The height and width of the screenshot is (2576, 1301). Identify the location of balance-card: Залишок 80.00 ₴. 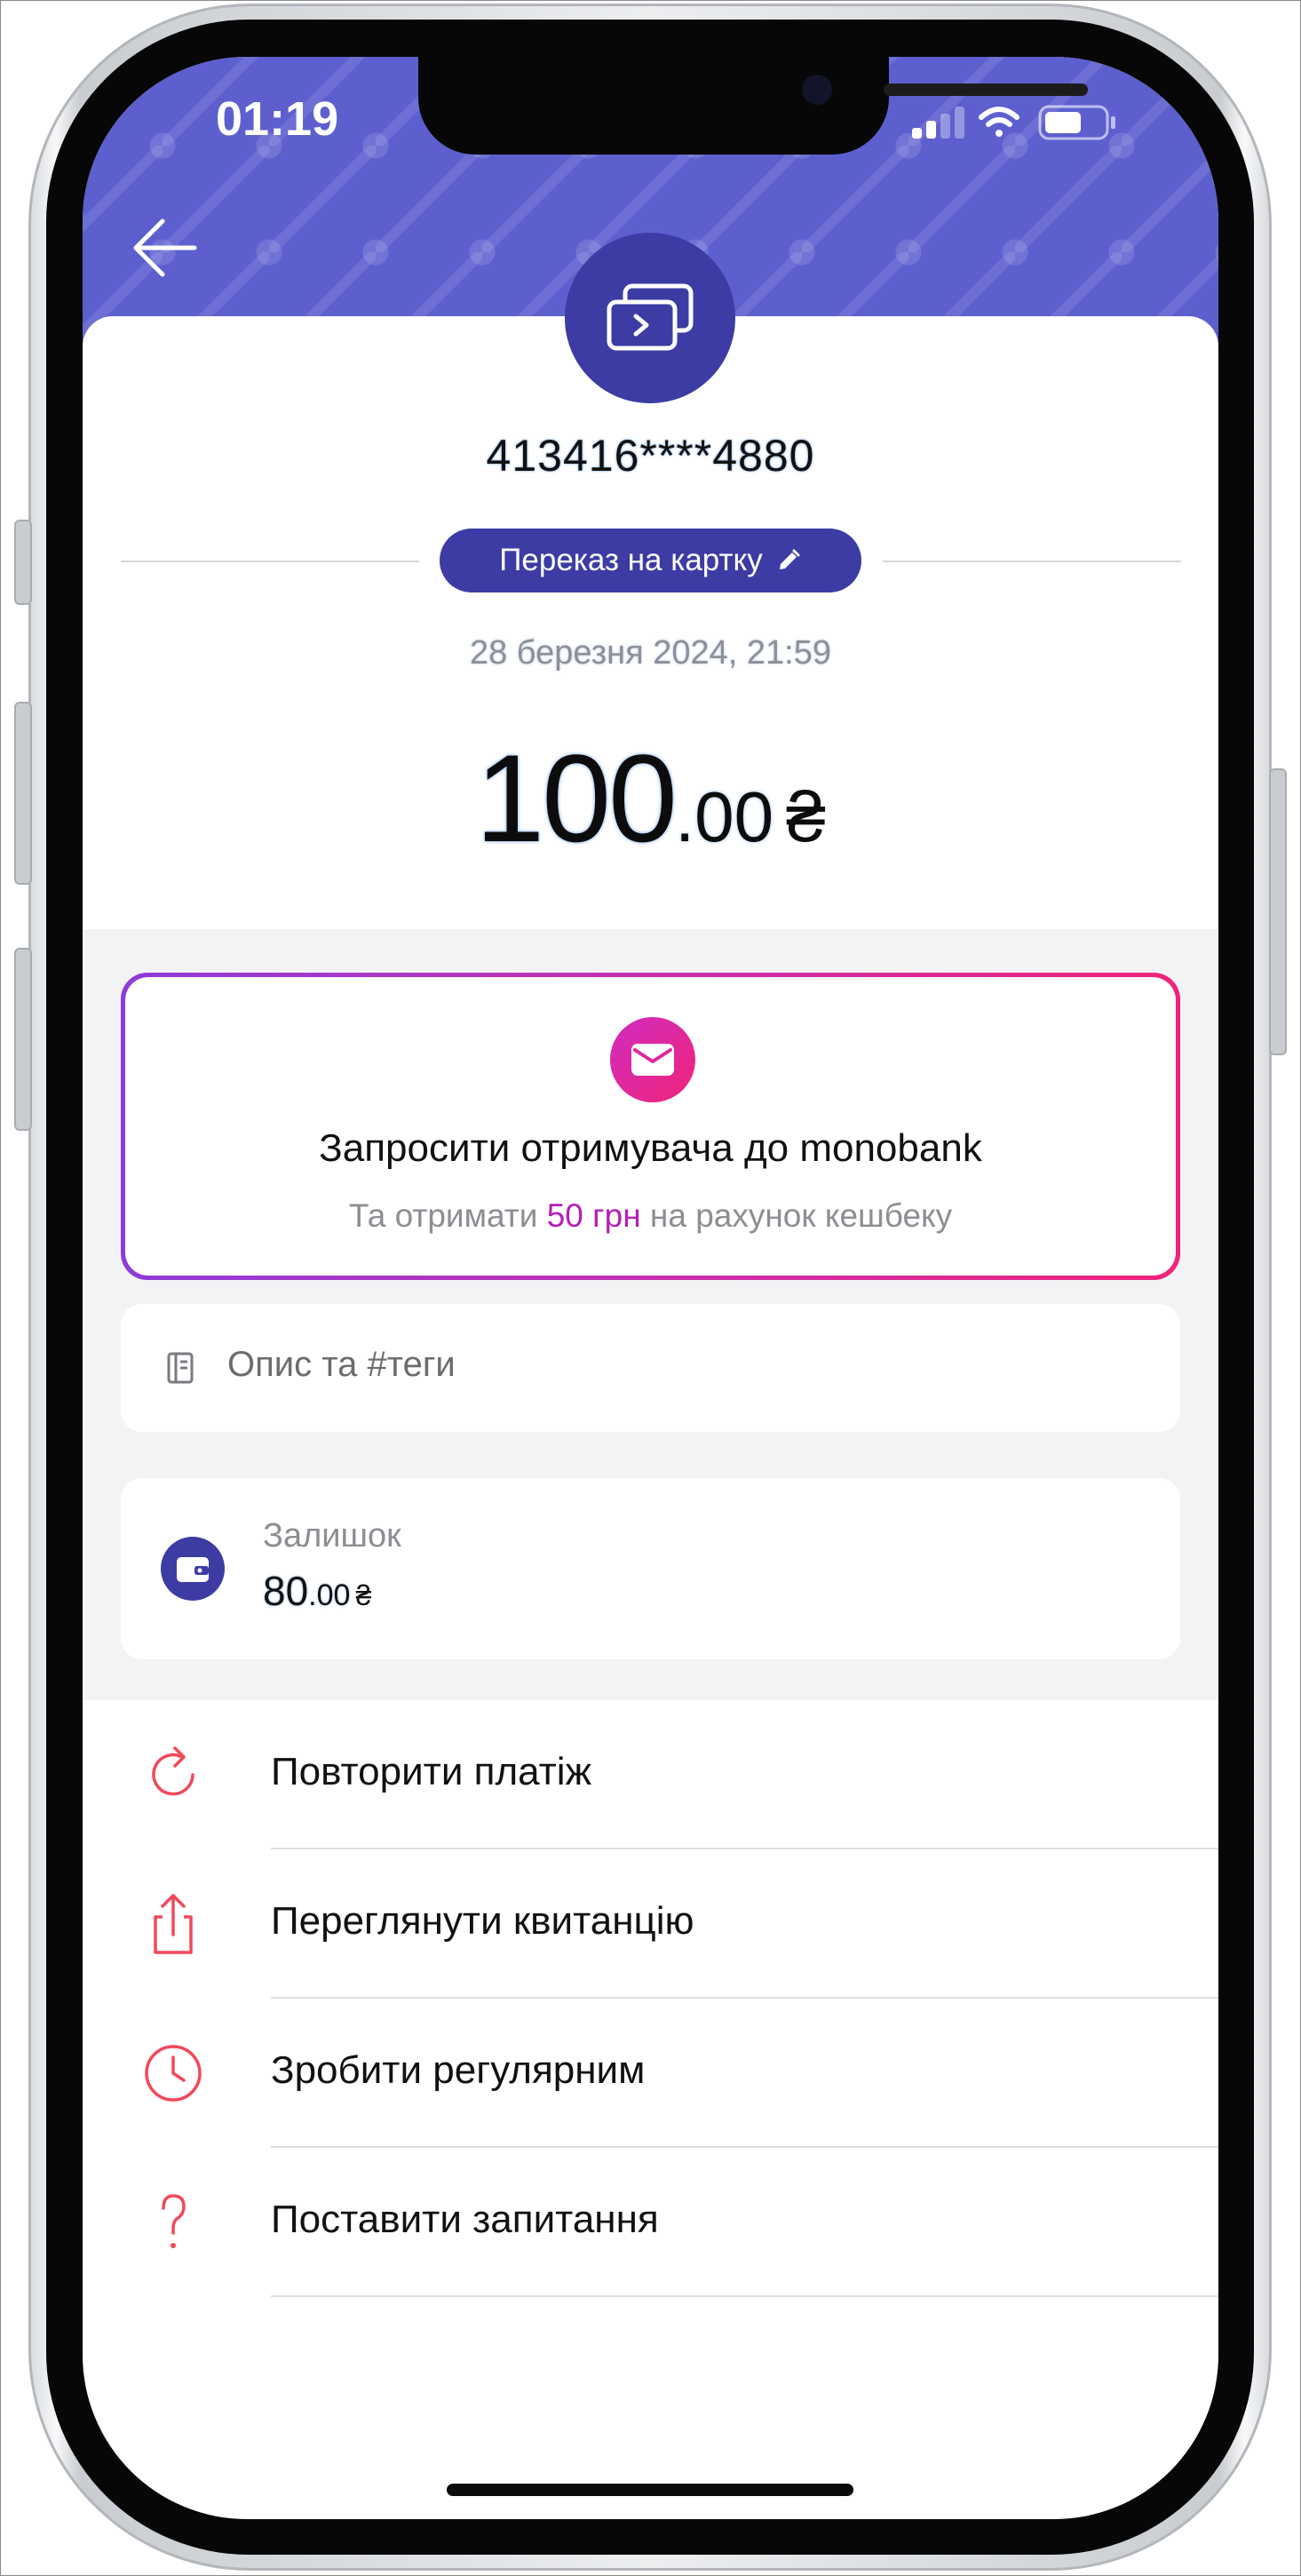
(650, 1568).